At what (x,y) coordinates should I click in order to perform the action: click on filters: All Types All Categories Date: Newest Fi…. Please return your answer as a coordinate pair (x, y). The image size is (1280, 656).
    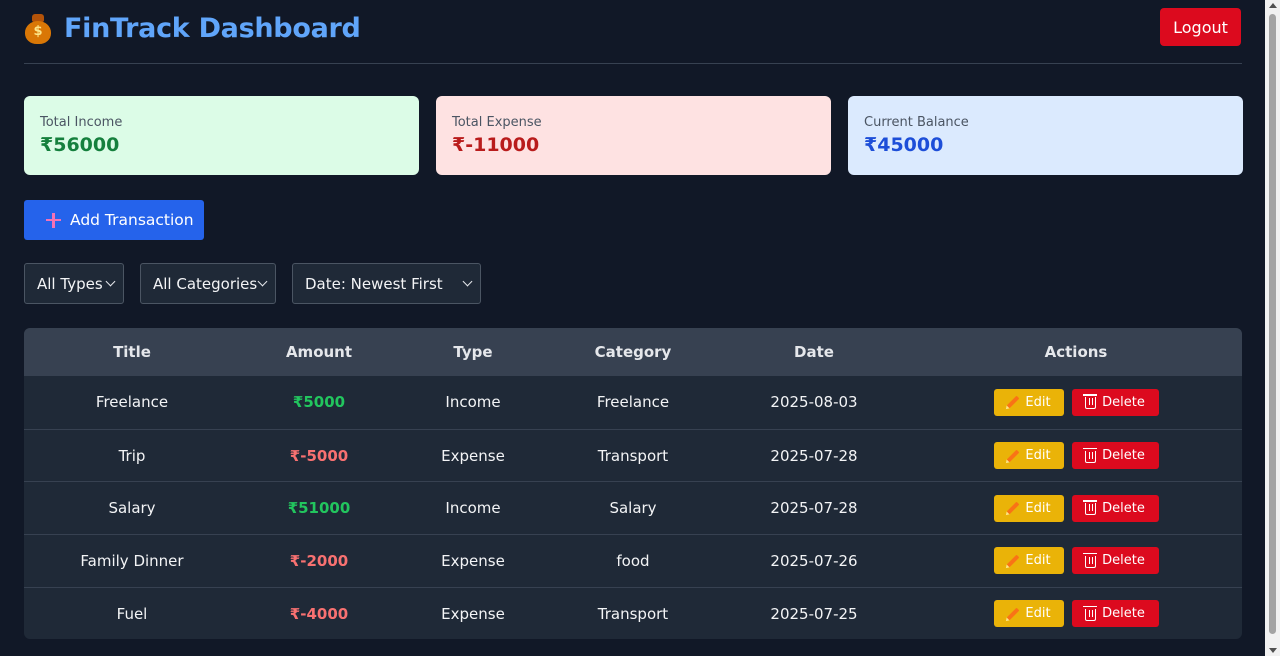
    Looking at the image, I should click on (252, 283).